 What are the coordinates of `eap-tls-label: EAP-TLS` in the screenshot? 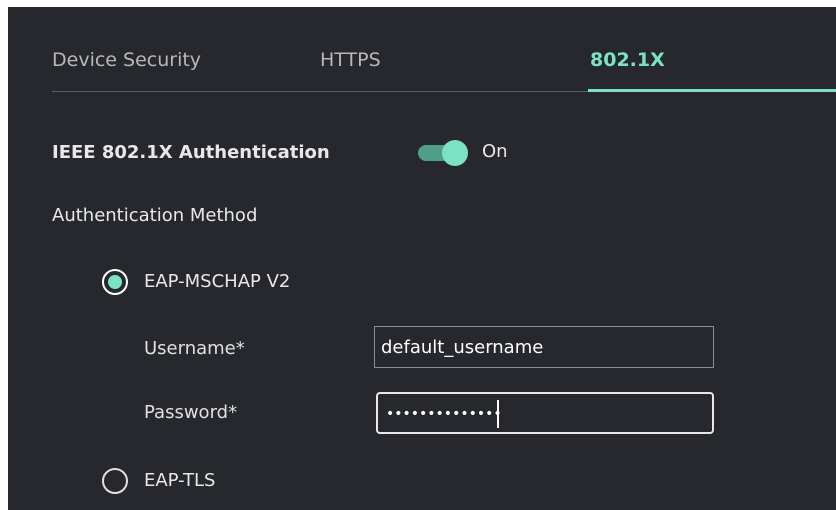 It's located at (179, 481).